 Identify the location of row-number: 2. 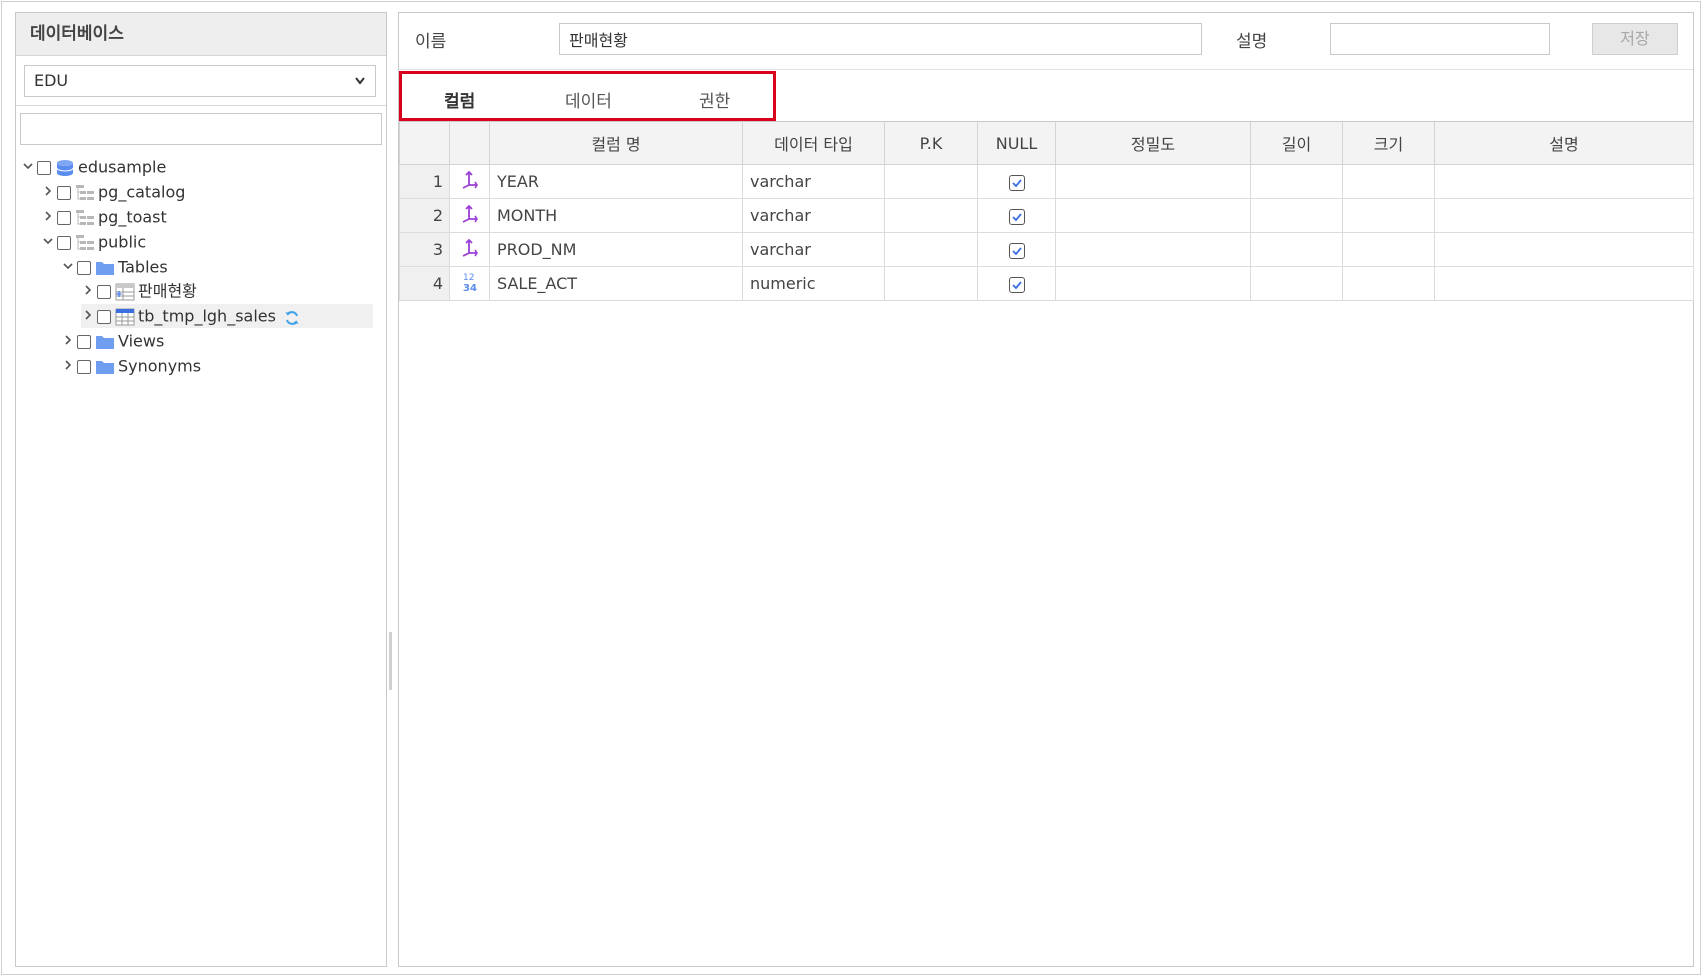
(424, 215).